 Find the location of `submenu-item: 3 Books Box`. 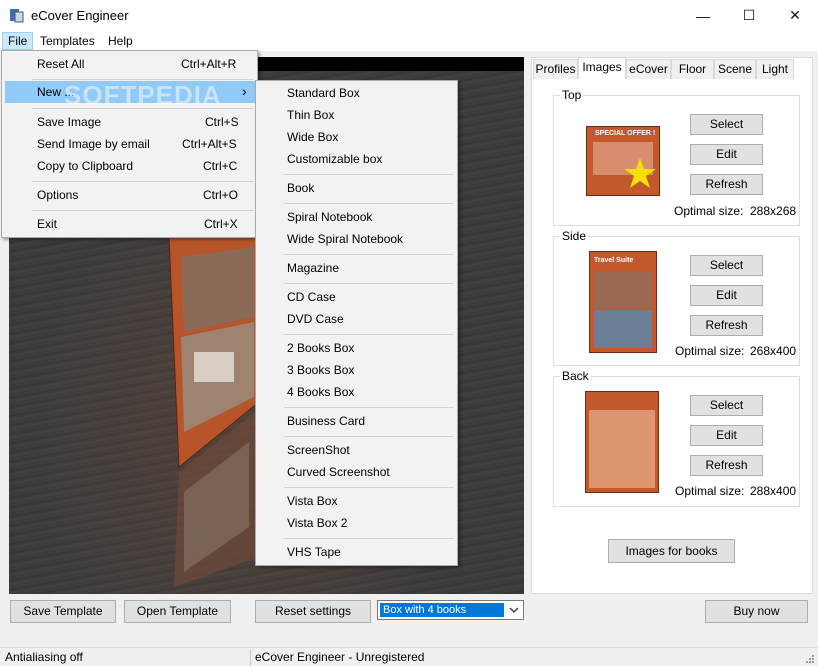

submenu-item: 3 Books Box is located at coordinates (320, 370).